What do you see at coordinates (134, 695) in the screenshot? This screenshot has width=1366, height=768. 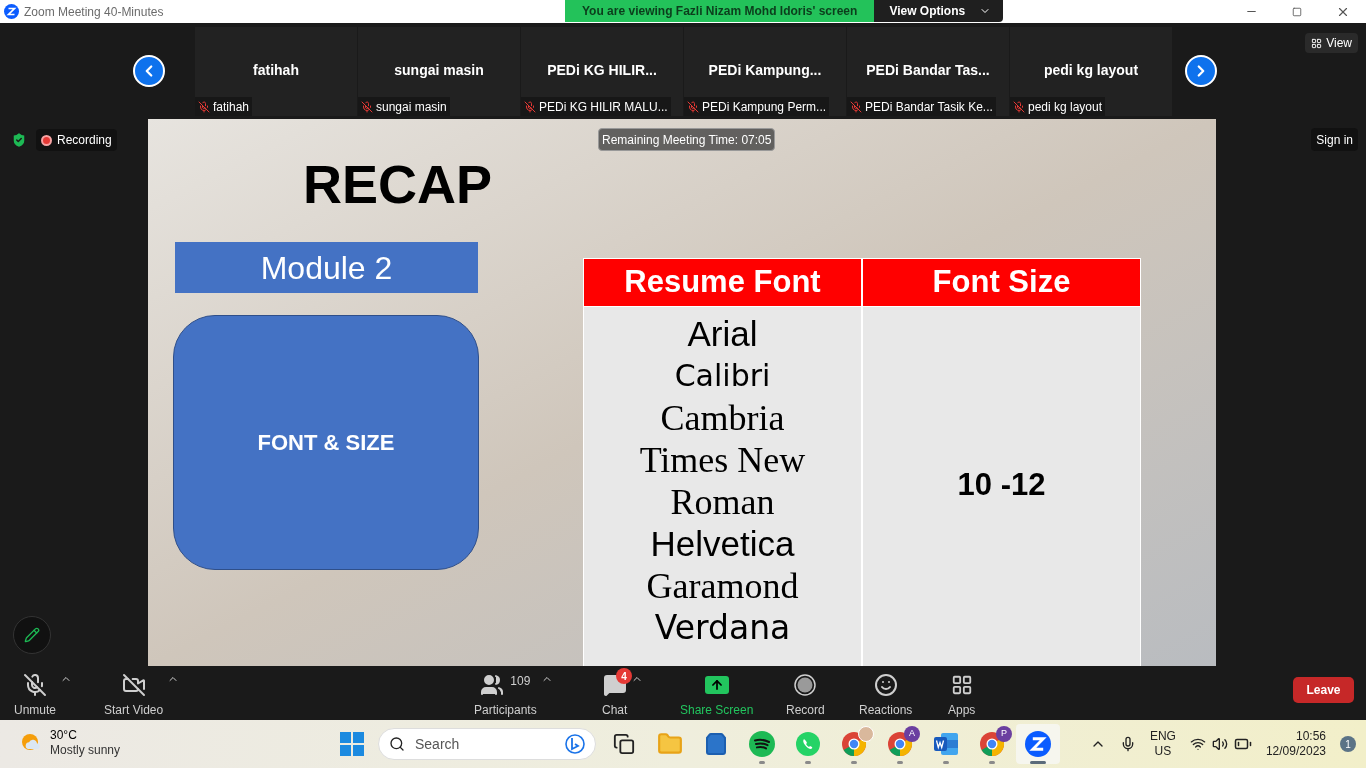 I see `toolbar-button: Start Video` at bounding box center [134, 695].